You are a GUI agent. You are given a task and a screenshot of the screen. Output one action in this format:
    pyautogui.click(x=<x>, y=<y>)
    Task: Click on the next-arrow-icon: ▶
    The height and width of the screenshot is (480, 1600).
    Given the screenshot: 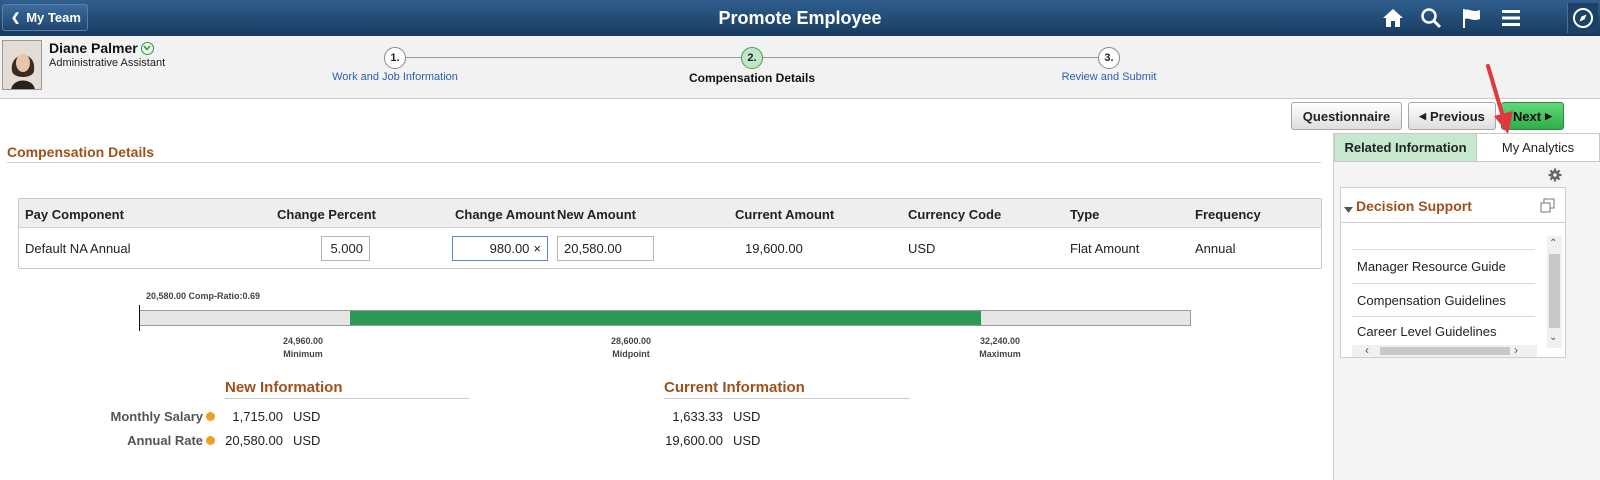 What is the action you would take?
    pyautogui.click(x=1549, y=115)
    